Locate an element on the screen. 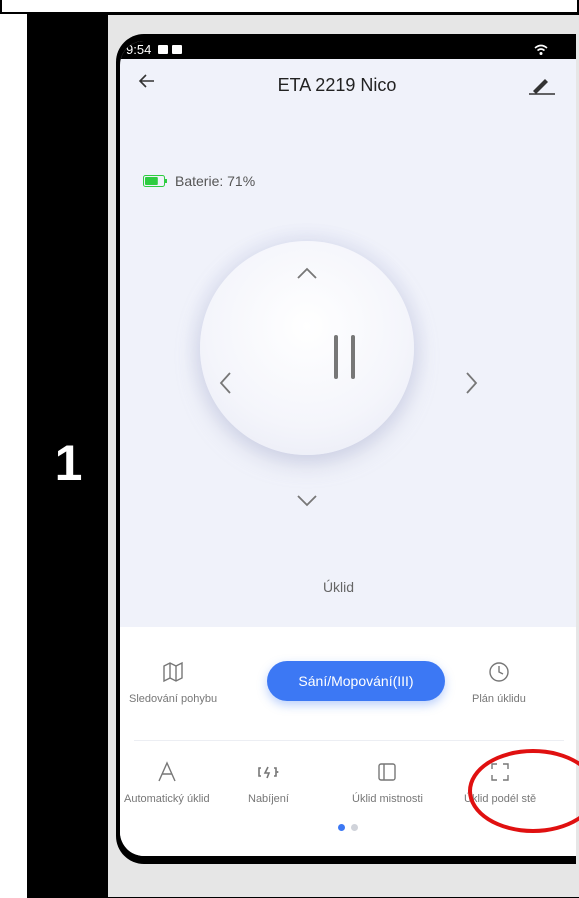 Image resolution: width=579 pixels, height=898 pixels. feature-charging: Nabíjení is located at coordinates (268, 783).